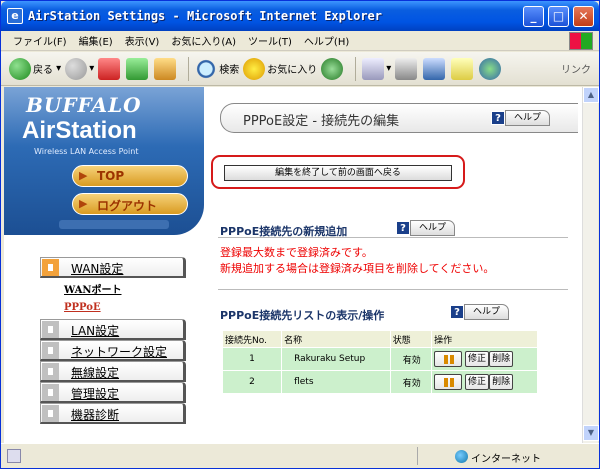 This screenshot has width=600, height=469. What do you see at coordinates (252, 382) in the screenshot?
I see `row-no: 2` at bounding box center [252, 382].